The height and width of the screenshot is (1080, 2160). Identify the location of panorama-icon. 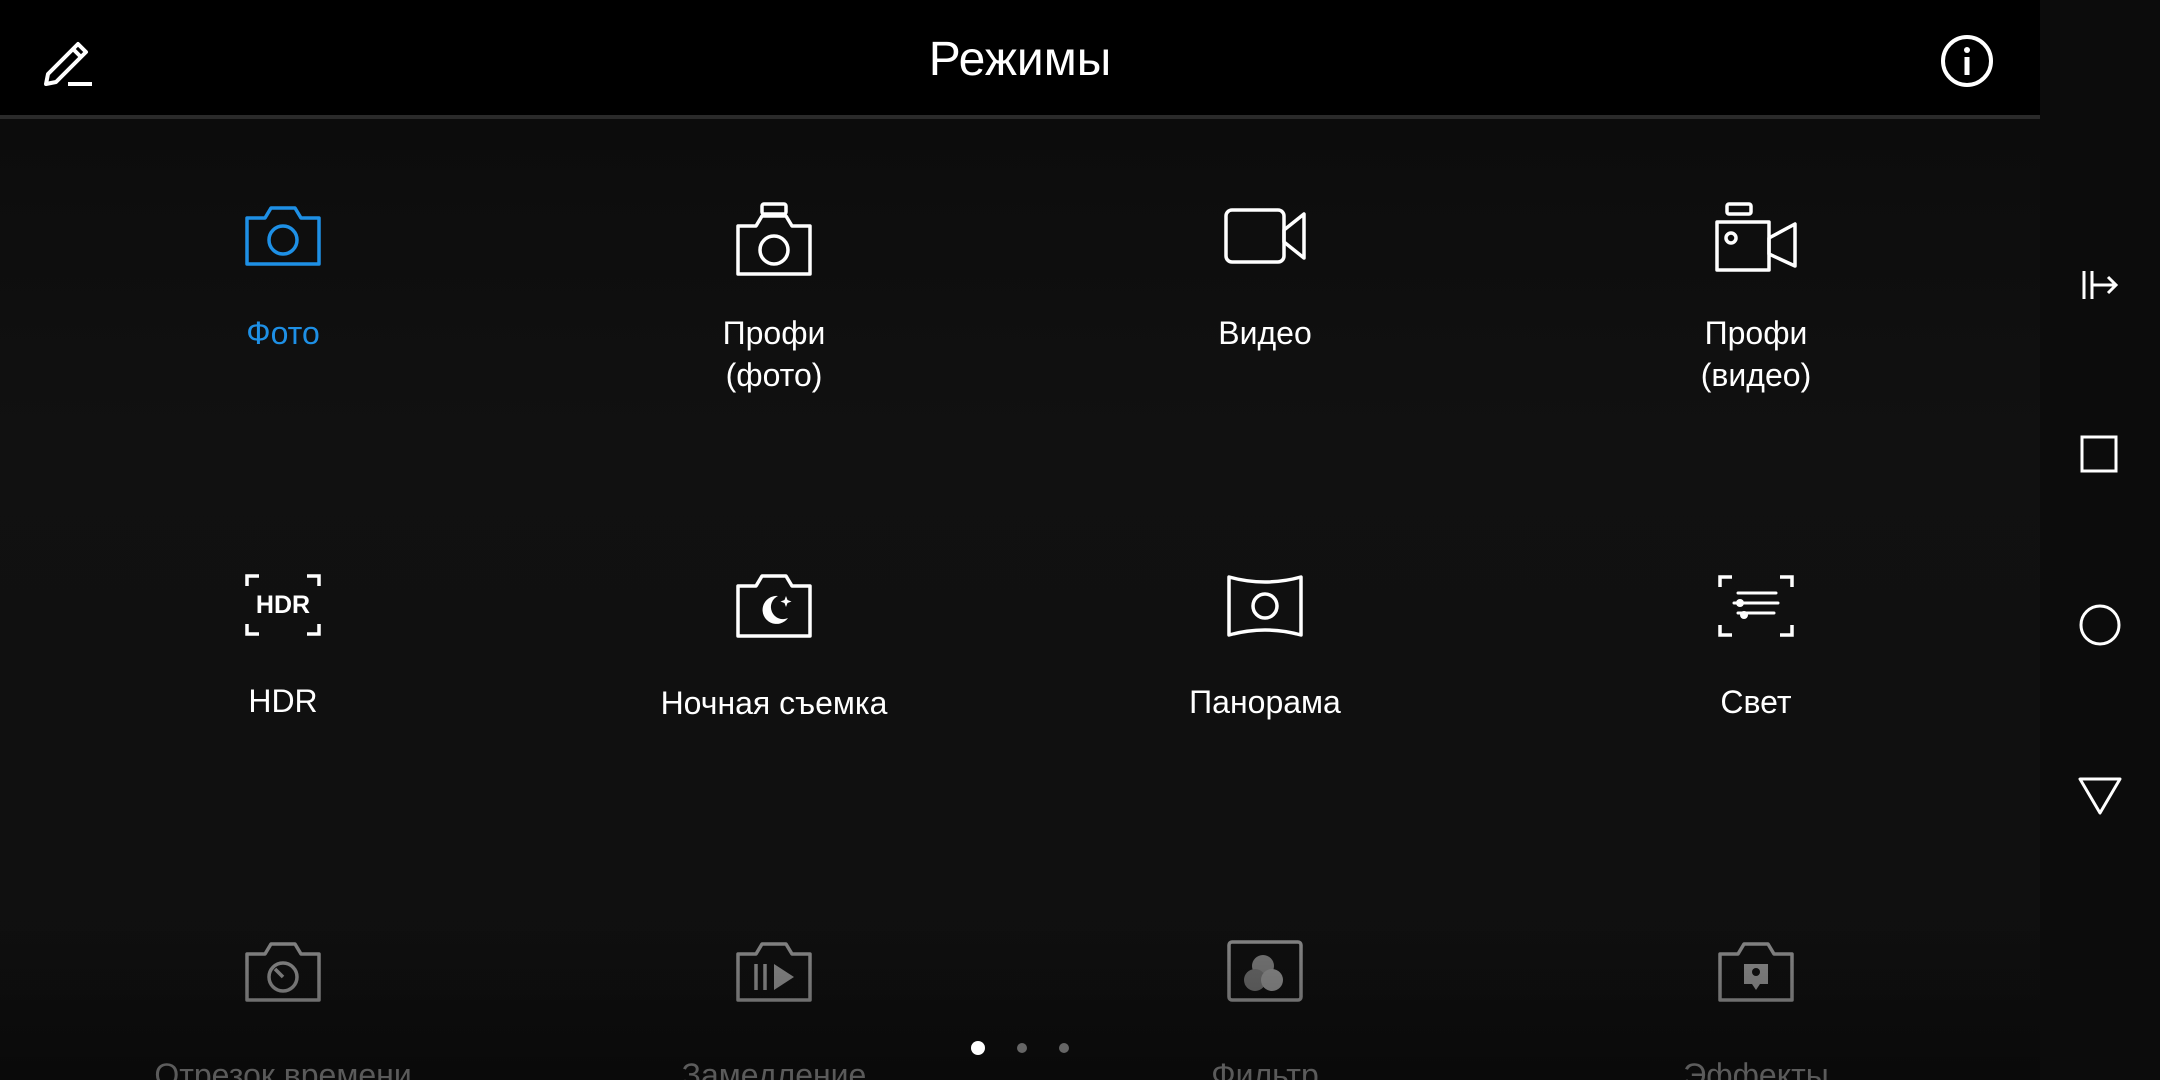
(1265, 606).